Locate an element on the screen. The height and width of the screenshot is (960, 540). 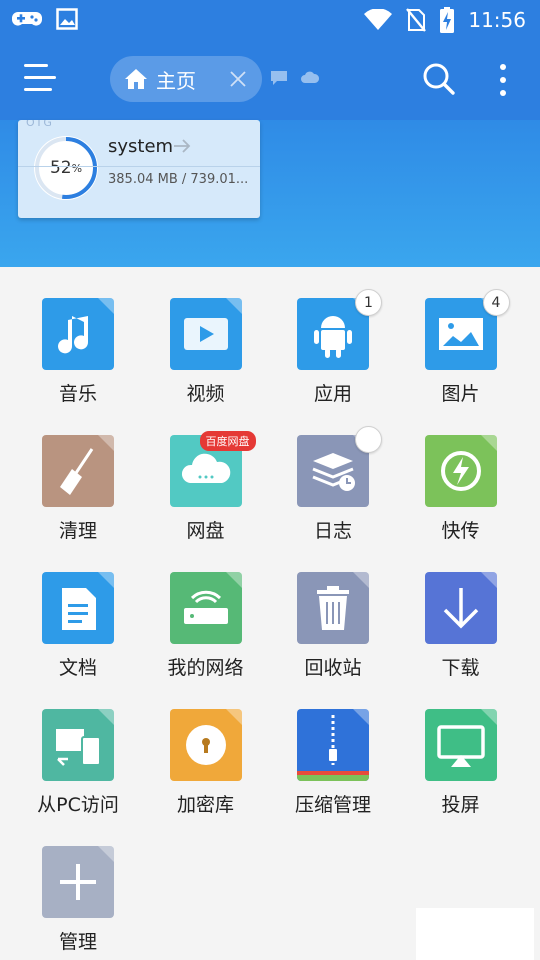
tab-home: 主页 is located at coordinates (186, 79).